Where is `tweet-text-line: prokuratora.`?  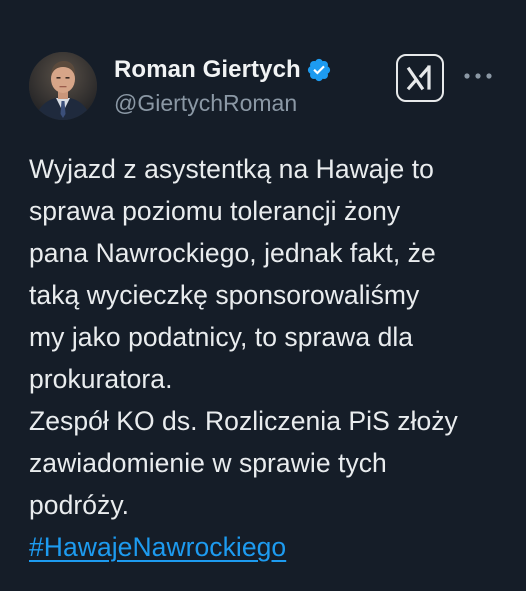
tweet-text-line: prokuratora. is located at coordinates (101, 379).